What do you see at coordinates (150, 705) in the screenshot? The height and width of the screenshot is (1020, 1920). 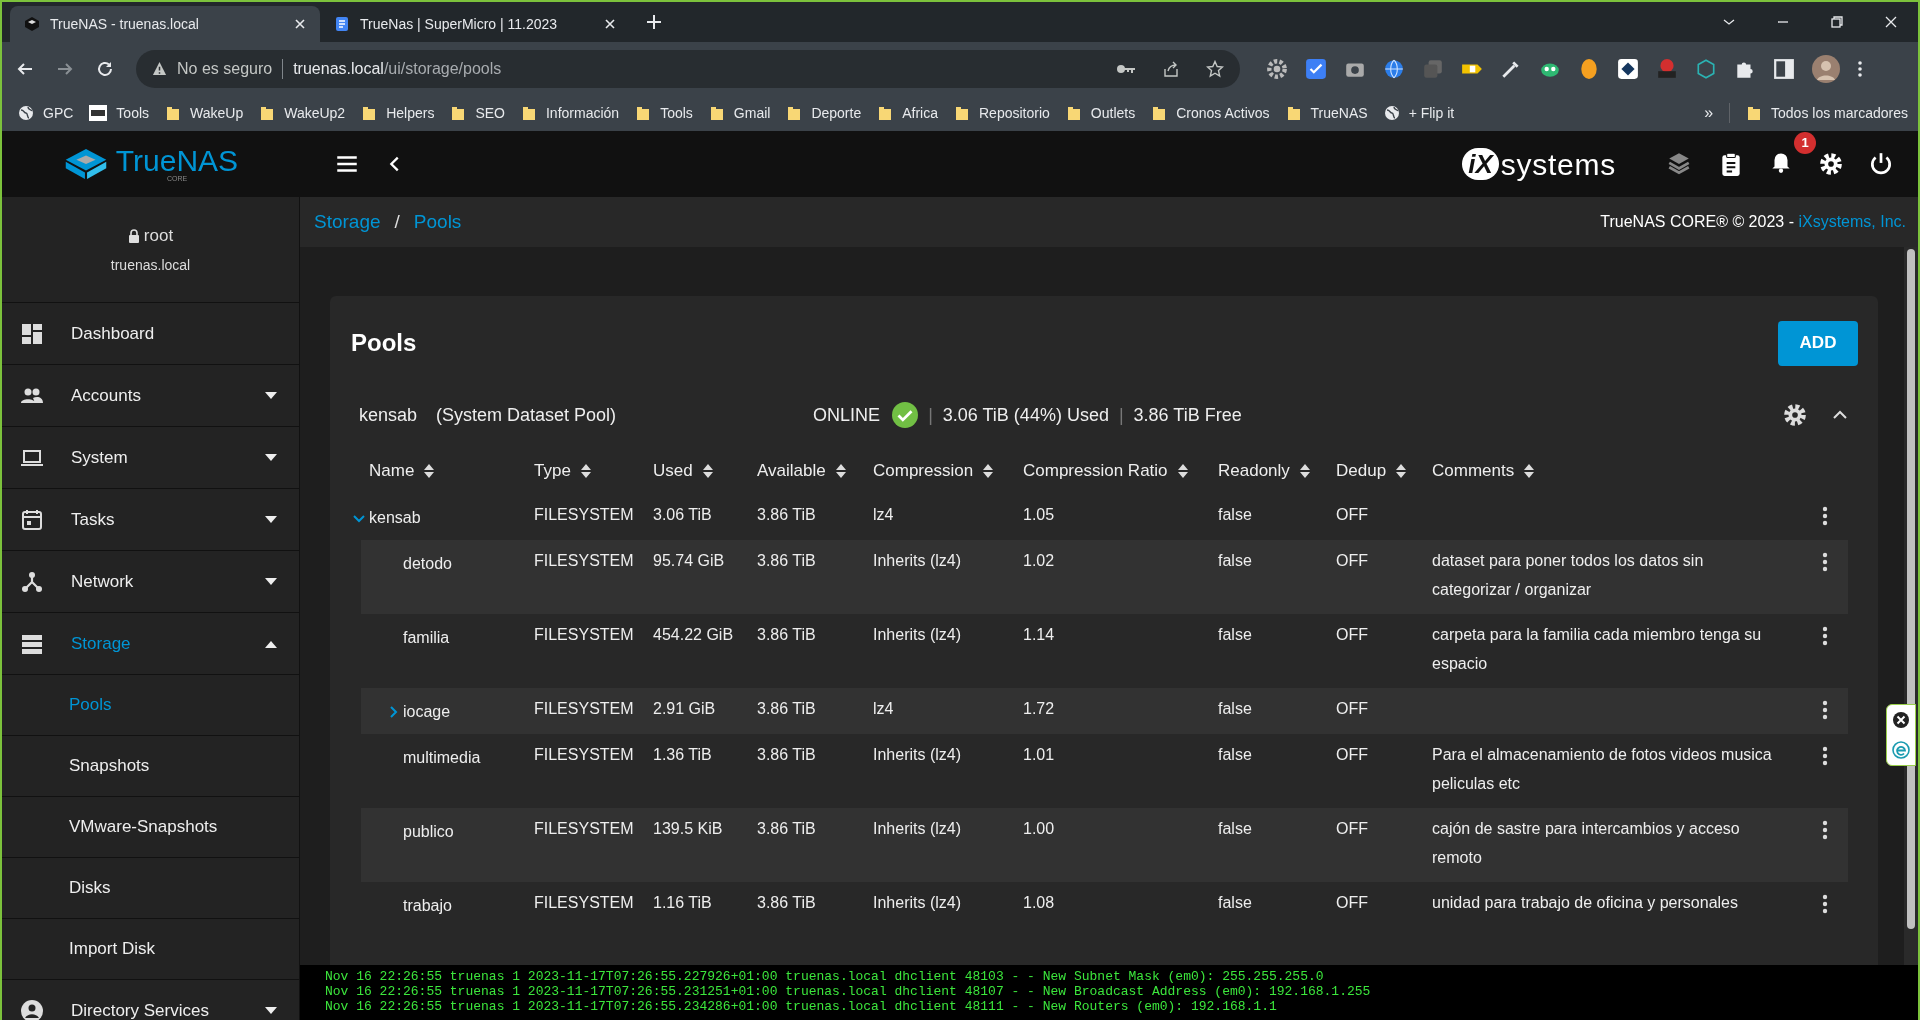 I see `sidebar-subitem: Pools` at bounding box center [150, 705].